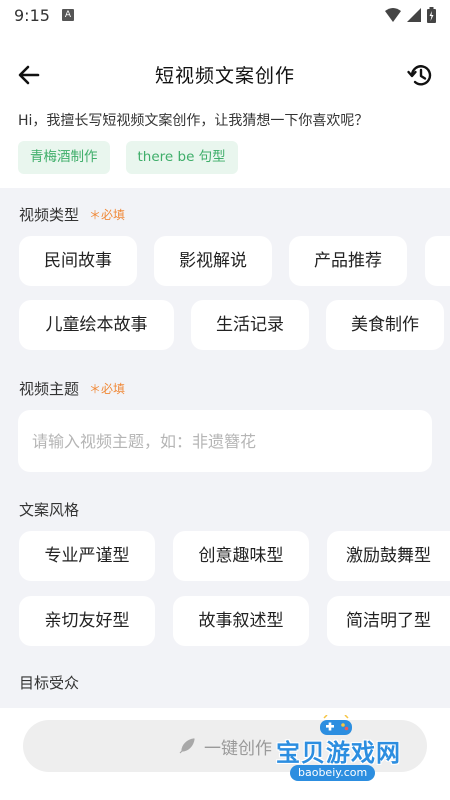 The width and height of the screenshot is (450, 800). I want to click on back-arrow-icon, so click(29, 75).